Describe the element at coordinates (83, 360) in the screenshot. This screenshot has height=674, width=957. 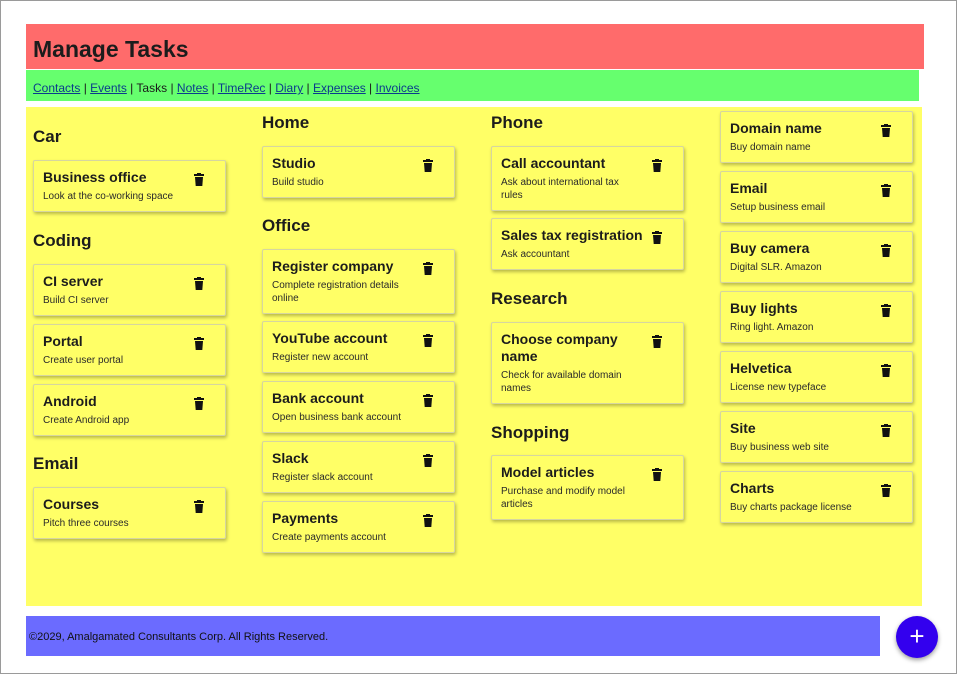
I see `task-description: Create user portal` at that location.